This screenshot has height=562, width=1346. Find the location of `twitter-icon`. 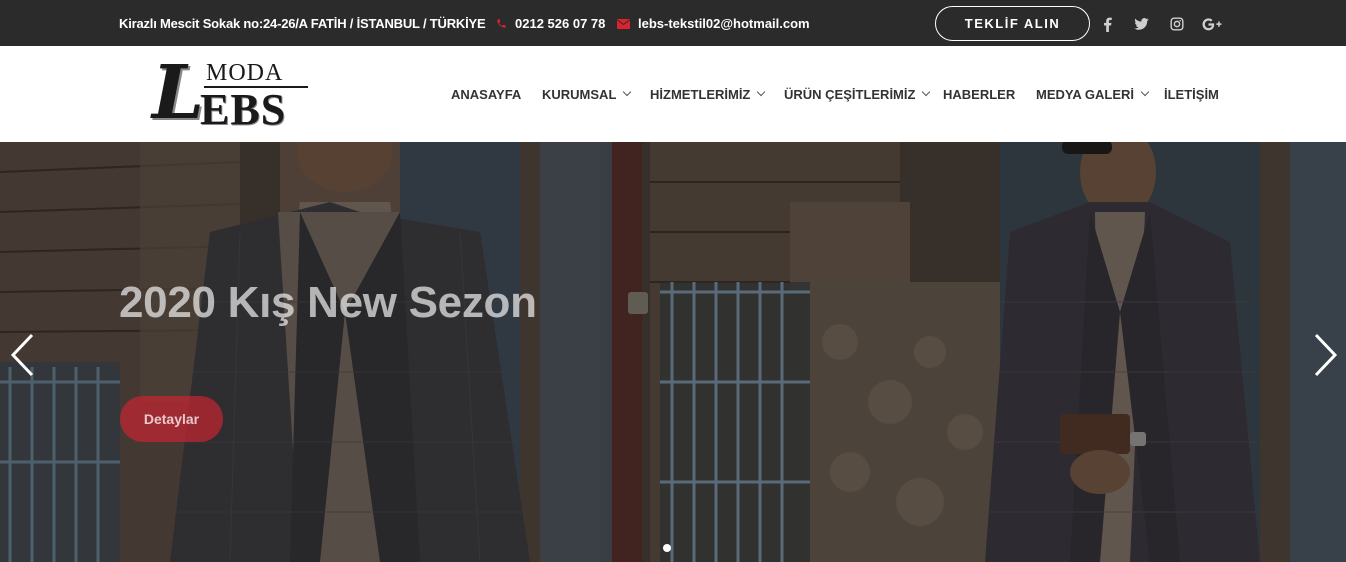

twitter-icon is located at coordinates (1141, 24).